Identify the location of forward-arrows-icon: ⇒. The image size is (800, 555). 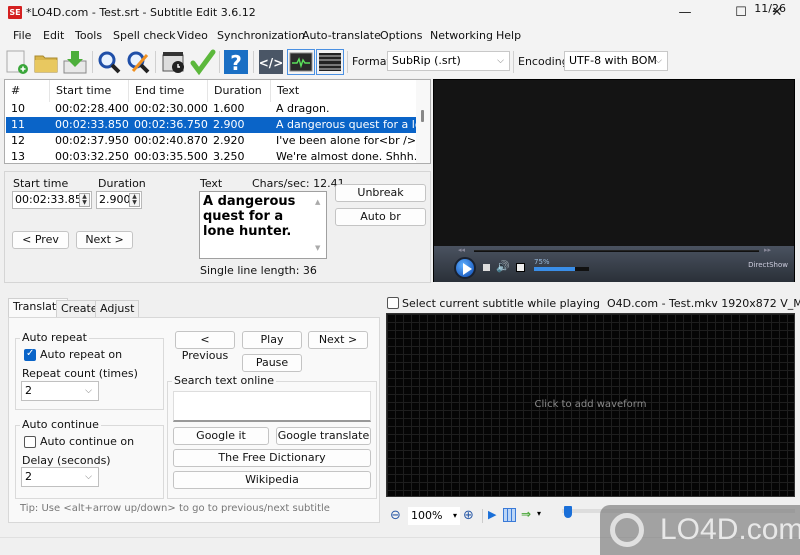
(526, 514).